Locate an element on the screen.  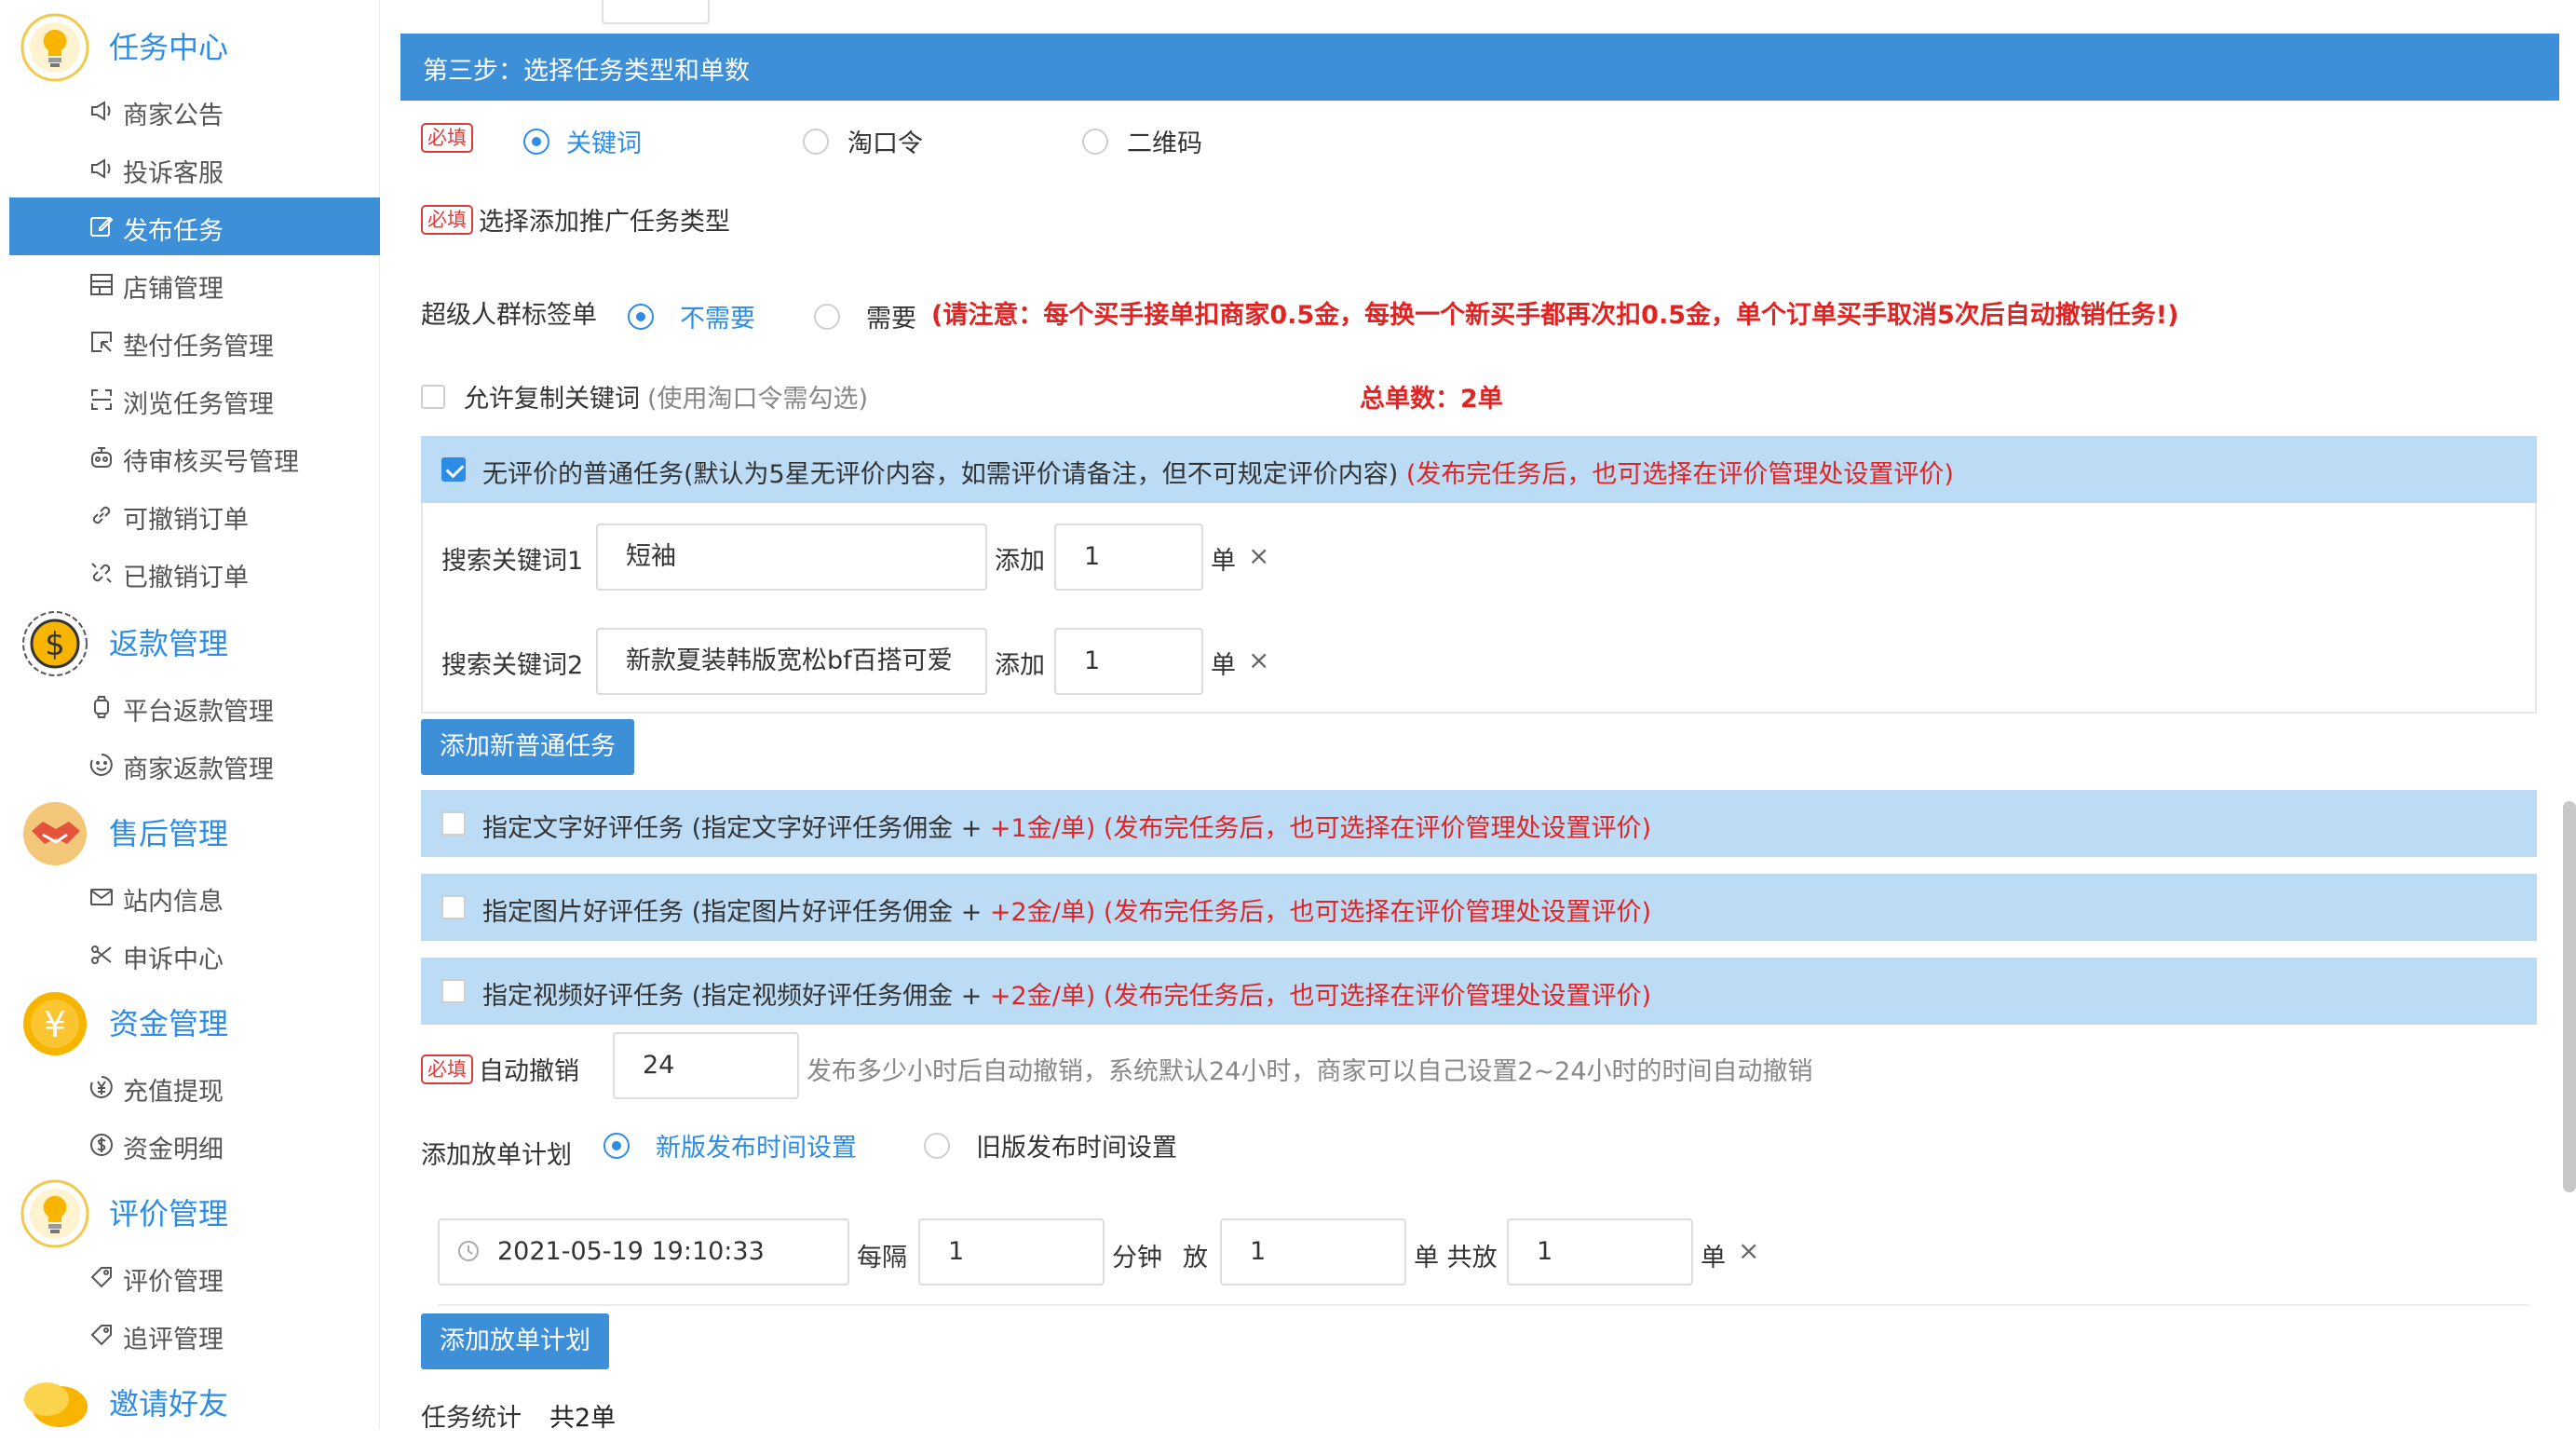
sidebar-group-fund-management: ¥ 资金管理 is located at coordinates (194, 1020).